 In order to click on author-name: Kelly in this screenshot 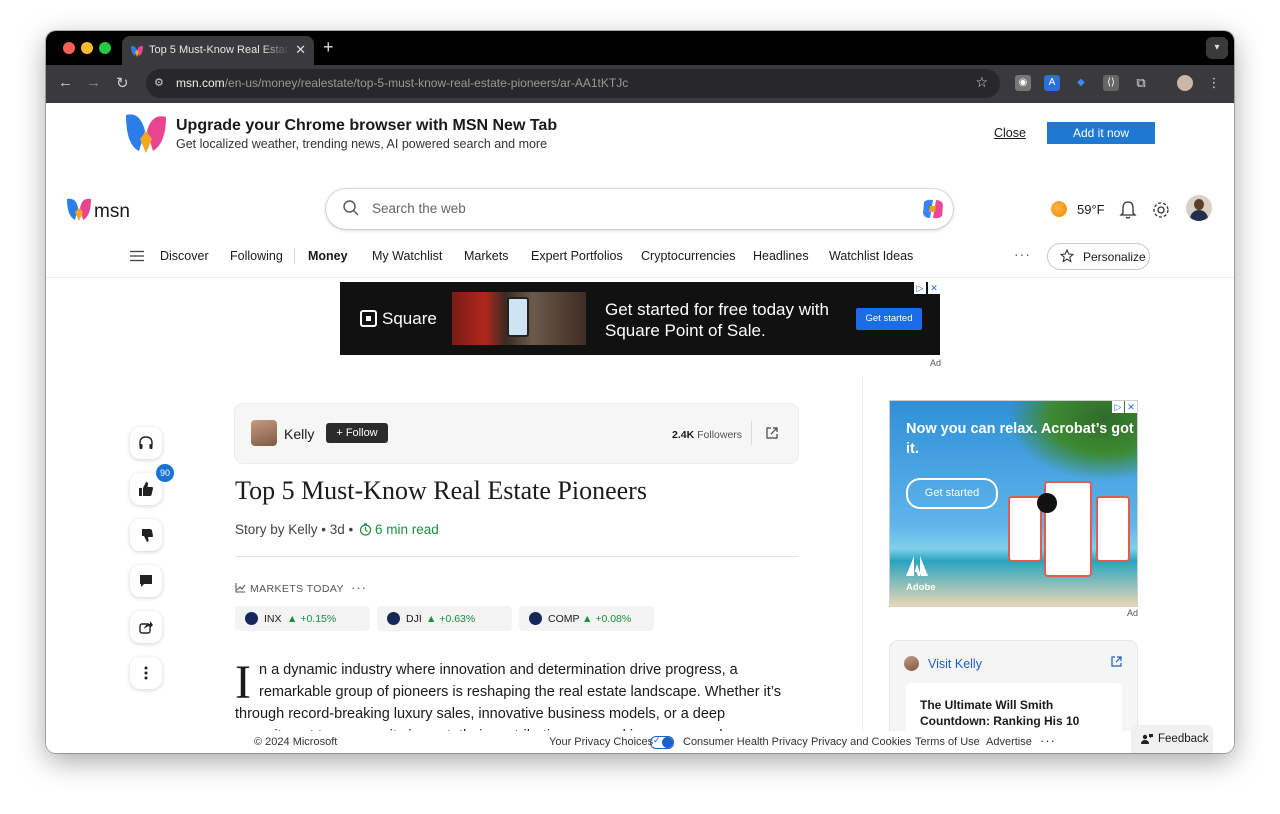, I will do `click(299, 434)`.